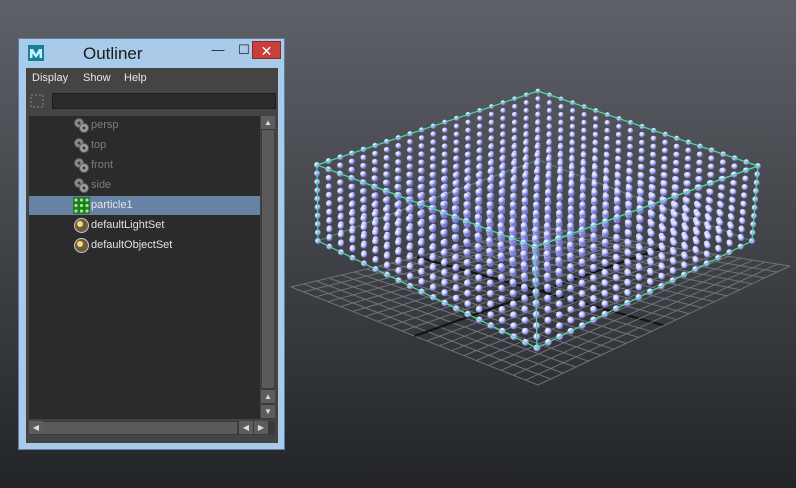 This screenshot has height=488, width=796. I want to click on minimize-button: —, so click(218, 50).